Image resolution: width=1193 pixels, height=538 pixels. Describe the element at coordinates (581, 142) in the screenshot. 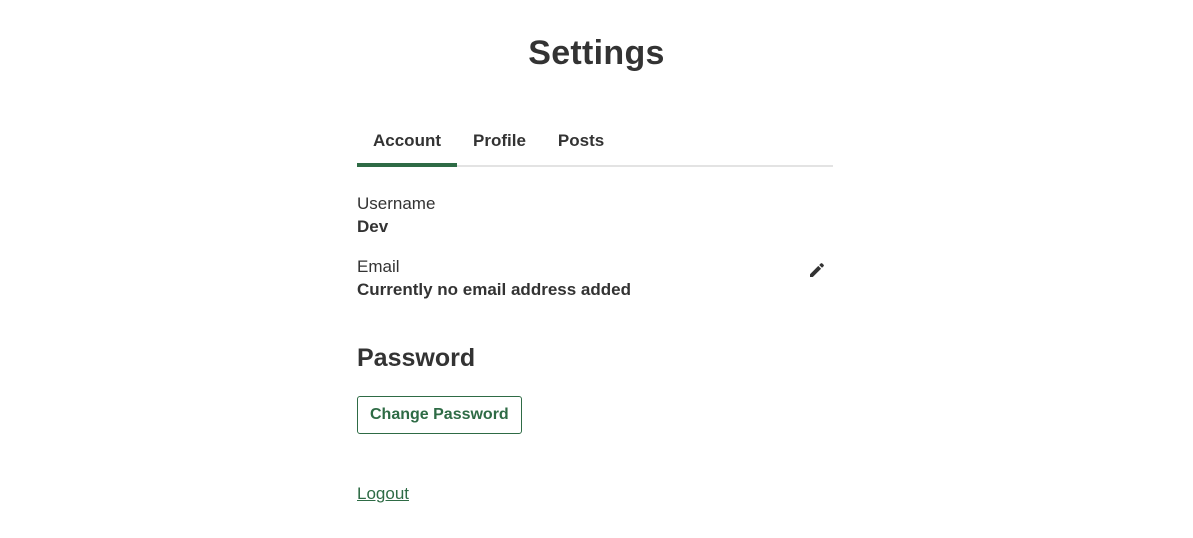

I see `tab-posts: Posts` at that location.